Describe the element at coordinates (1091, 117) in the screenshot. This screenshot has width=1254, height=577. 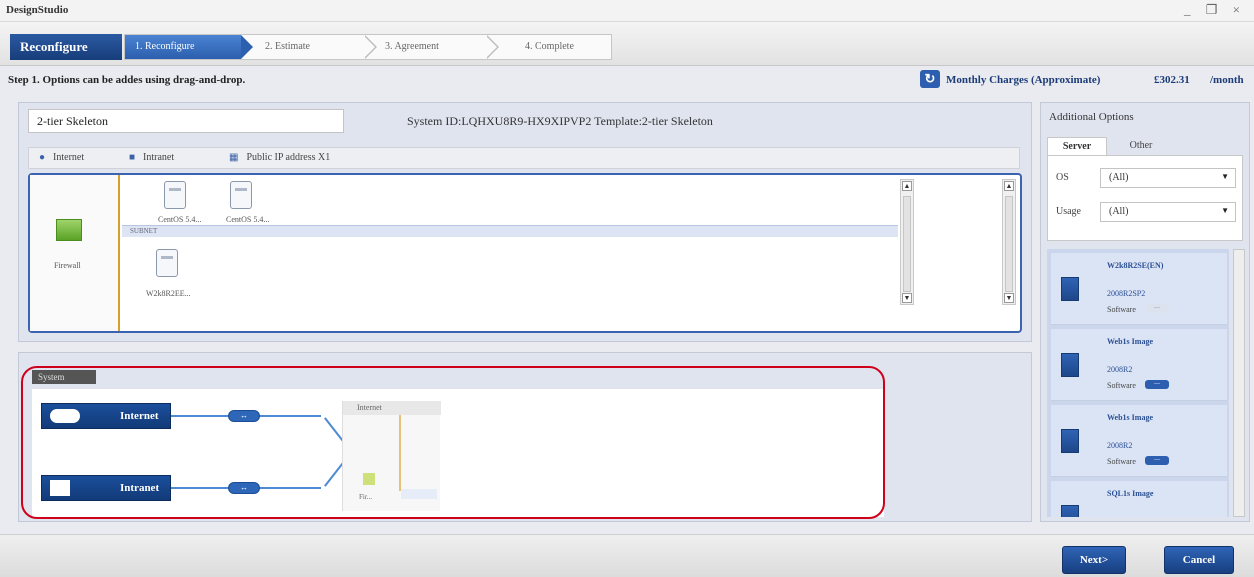
I see `additional-options-title: Additional Options` at that location.